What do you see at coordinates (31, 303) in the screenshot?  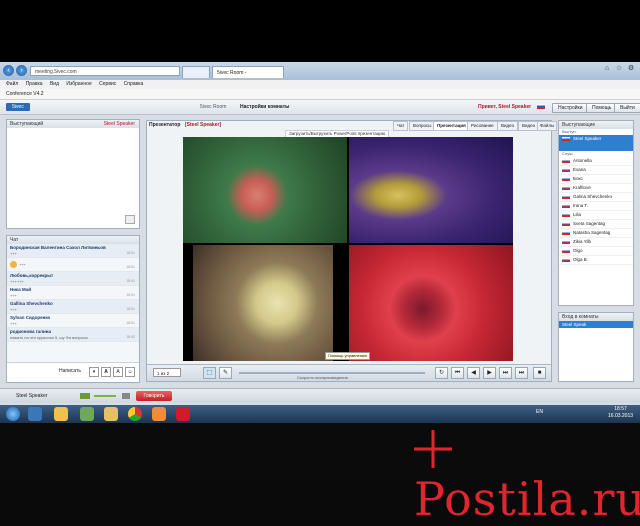 I see `chat-author: Gallina Shevchenko` at bounding box center [31, 303].